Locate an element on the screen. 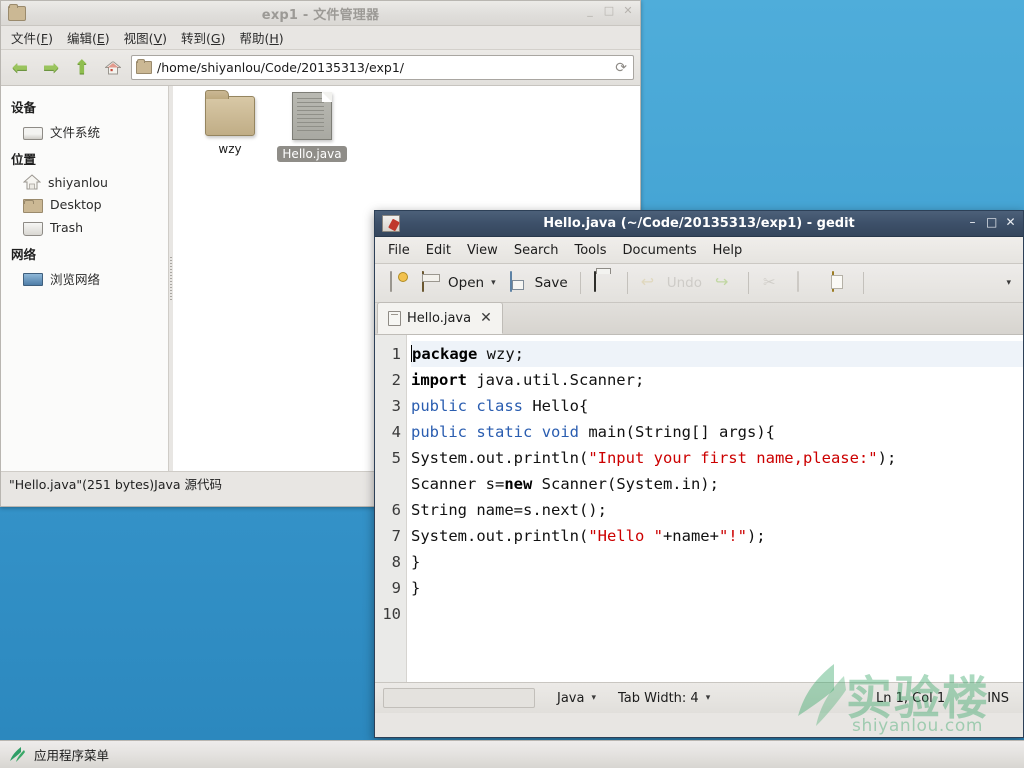 Image resolution: width=1024 pixels, height=768 pixels. sidebar-item-desktop: Desktop is located at coordinates (84, 204).